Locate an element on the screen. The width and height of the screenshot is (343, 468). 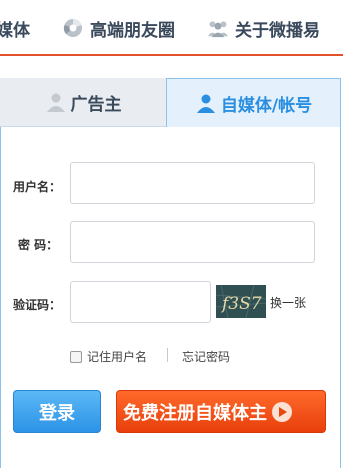
divider is located at coordinates (167, 355).